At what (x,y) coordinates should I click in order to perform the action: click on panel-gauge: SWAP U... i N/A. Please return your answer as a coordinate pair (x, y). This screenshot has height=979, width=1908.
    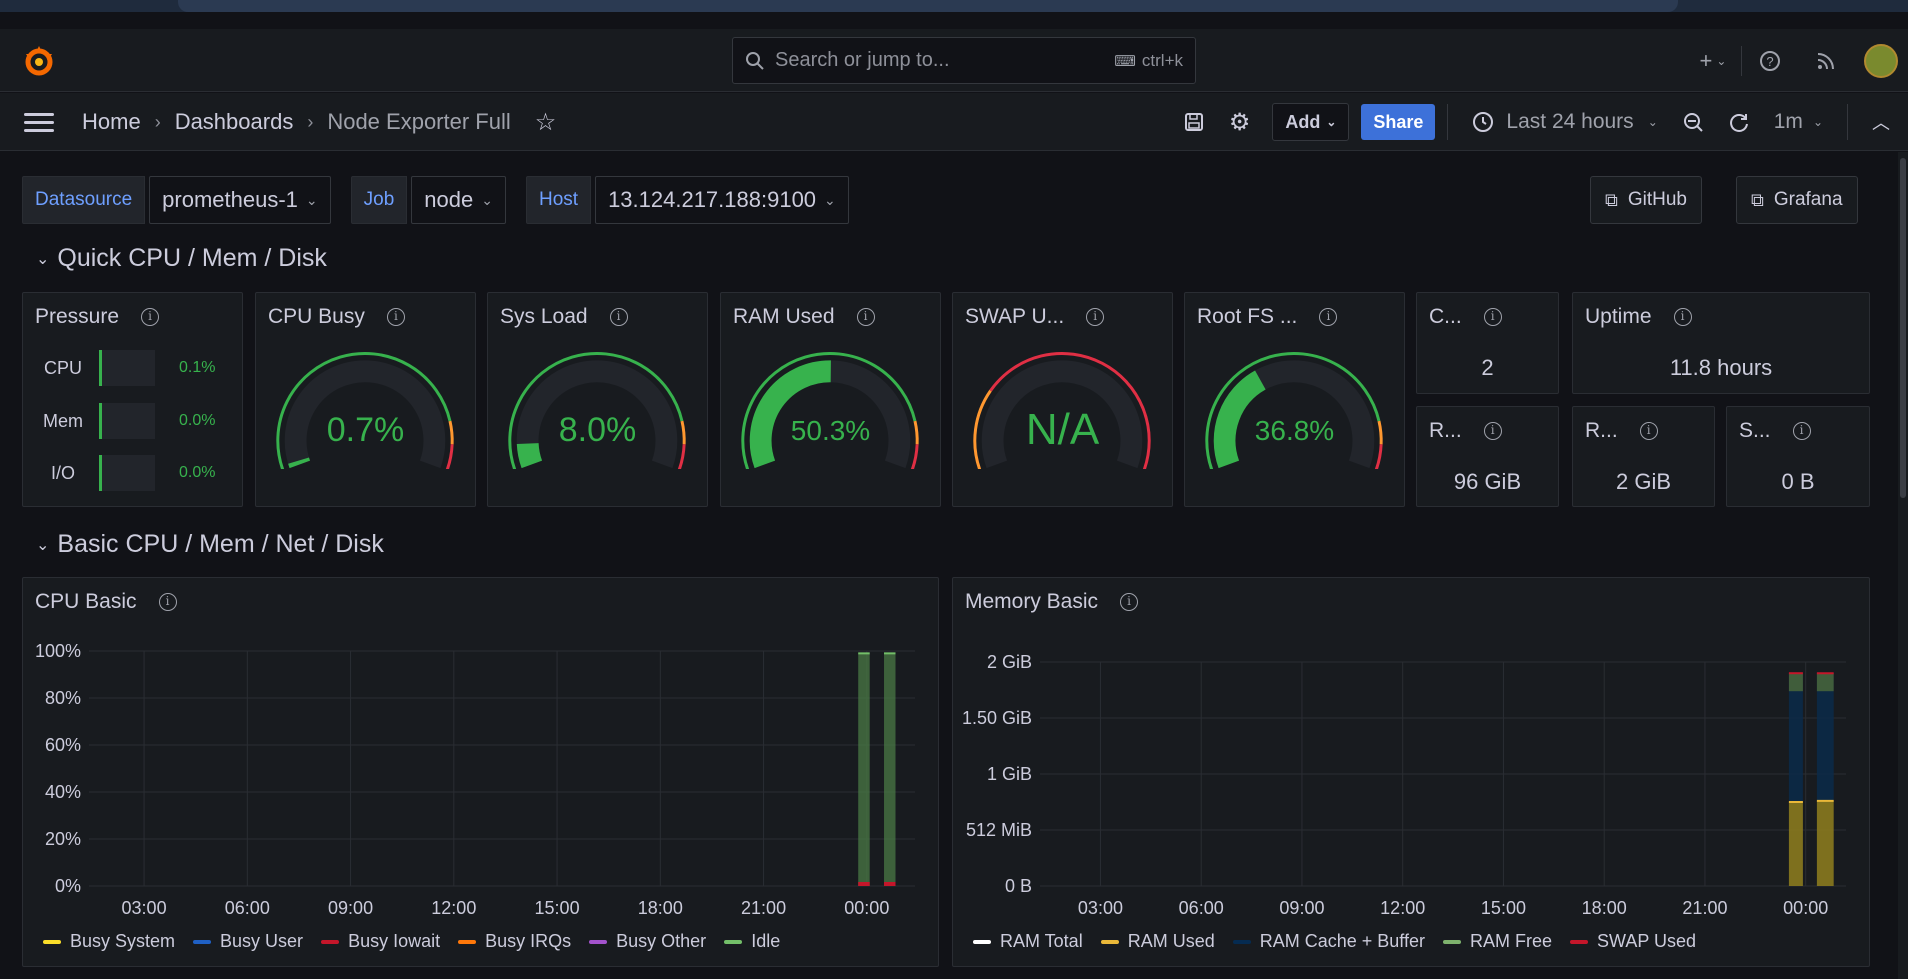
    Looking at the image, I should click on (1062, 399).